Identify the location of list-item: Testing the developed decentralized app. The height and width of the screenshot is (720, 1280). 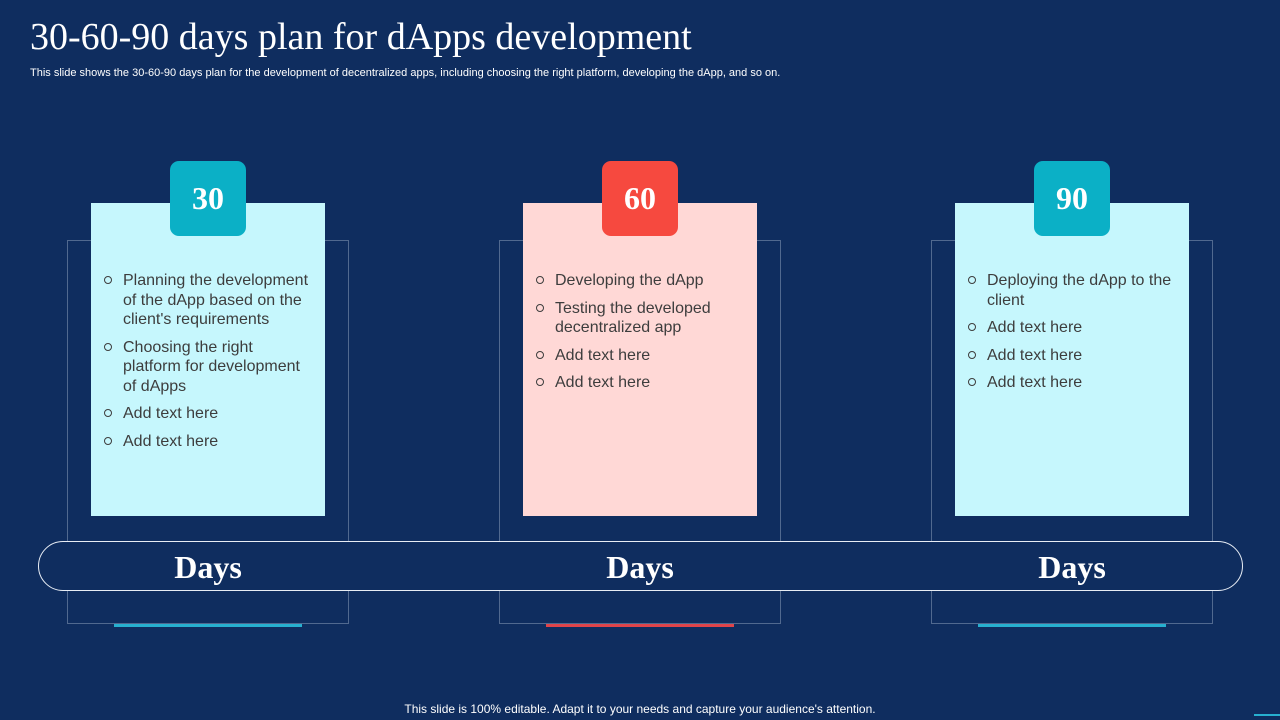
(641, 318).